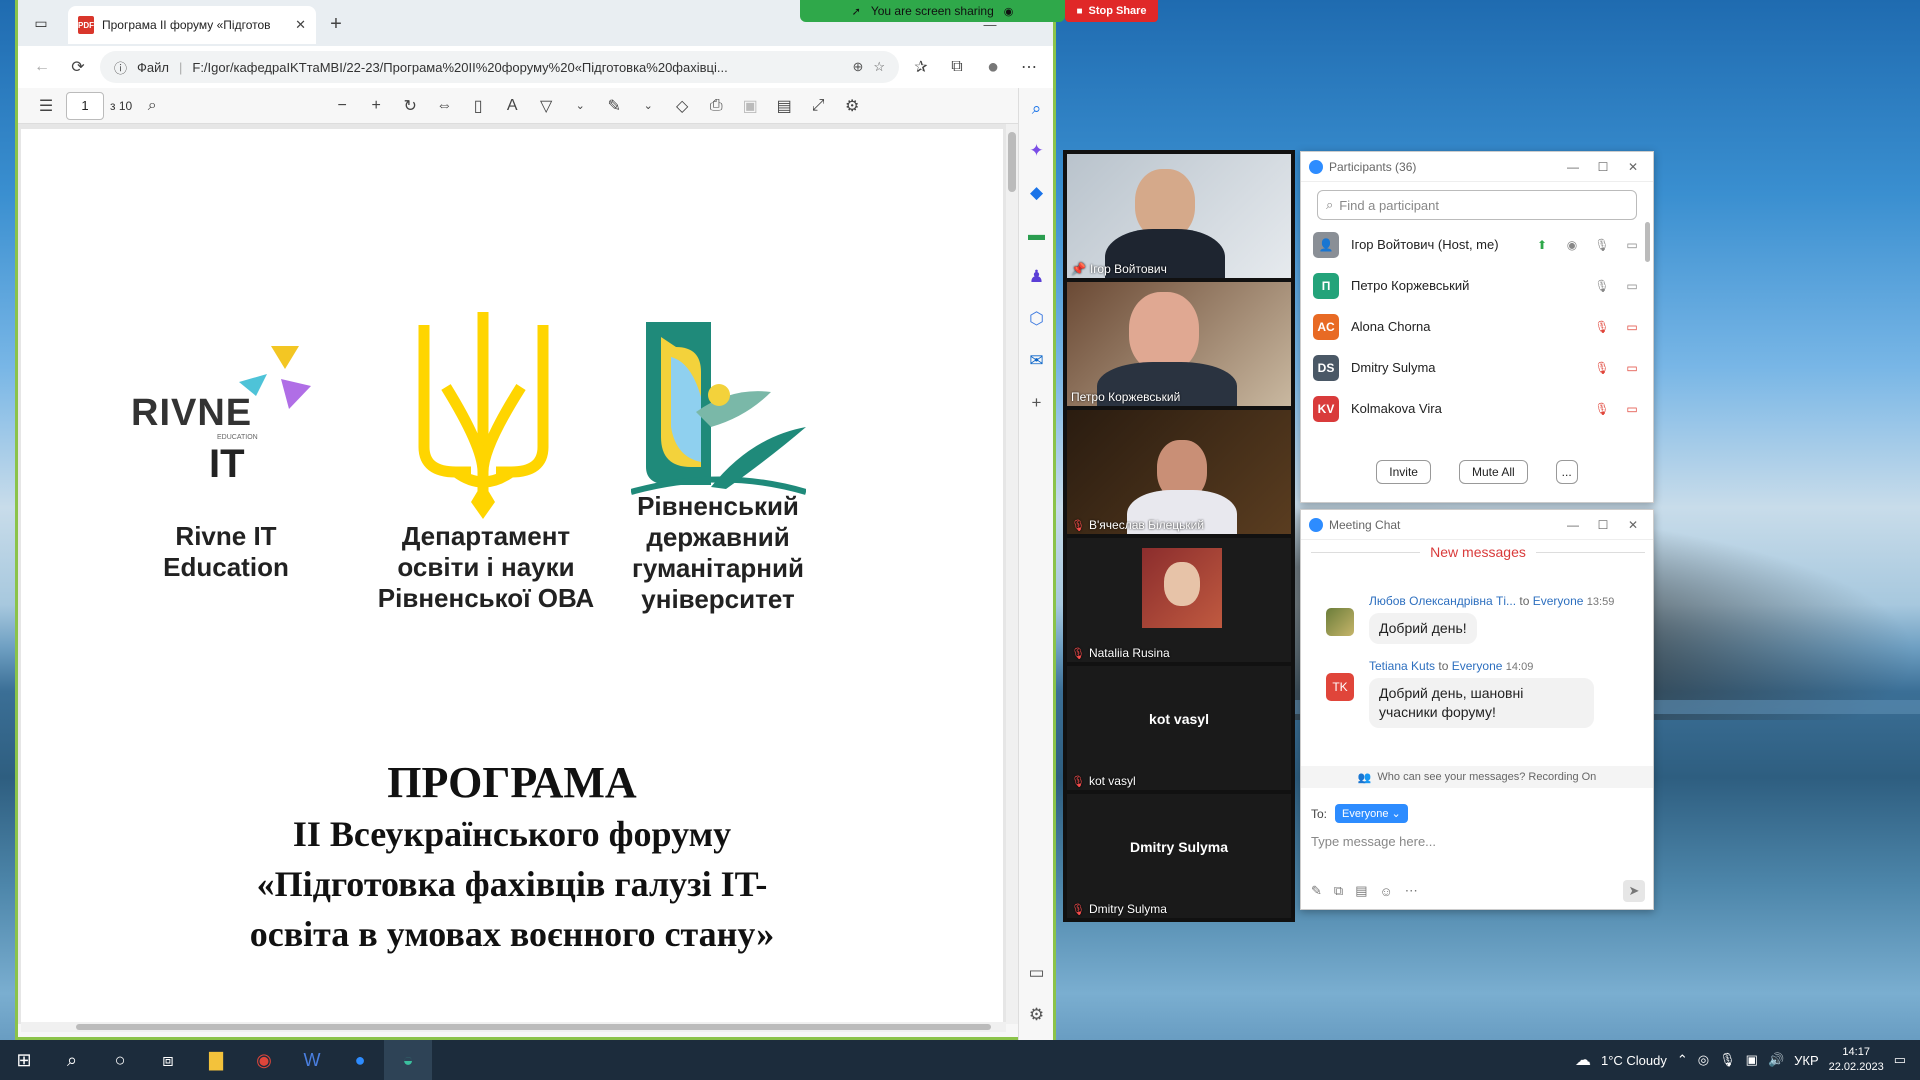 Image resolution: width=1920 pixels, height=1080 pixels. What do you see at coordinates (1856, 1060) in the screenshot?
I see `clock: 14:17 22.02.2023` at bounding box center [1856, 1060].